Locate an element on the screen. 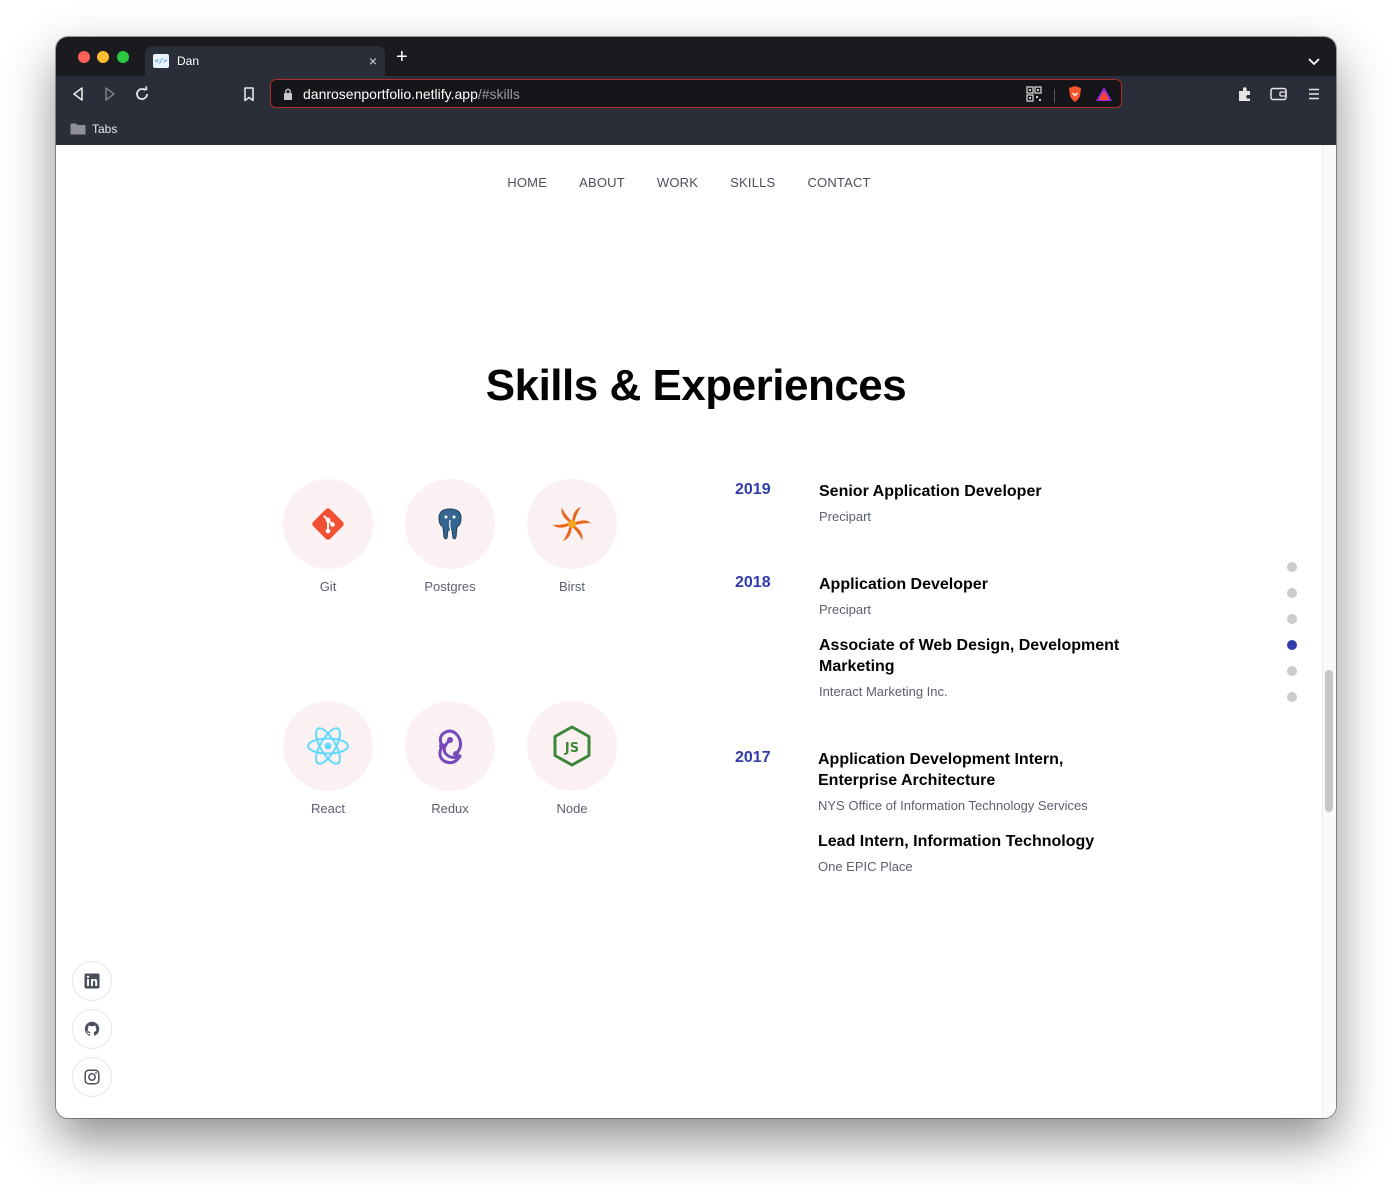 This screenshot has height=1192, width=1392. redux-icon is located at coordinates (450, 747).